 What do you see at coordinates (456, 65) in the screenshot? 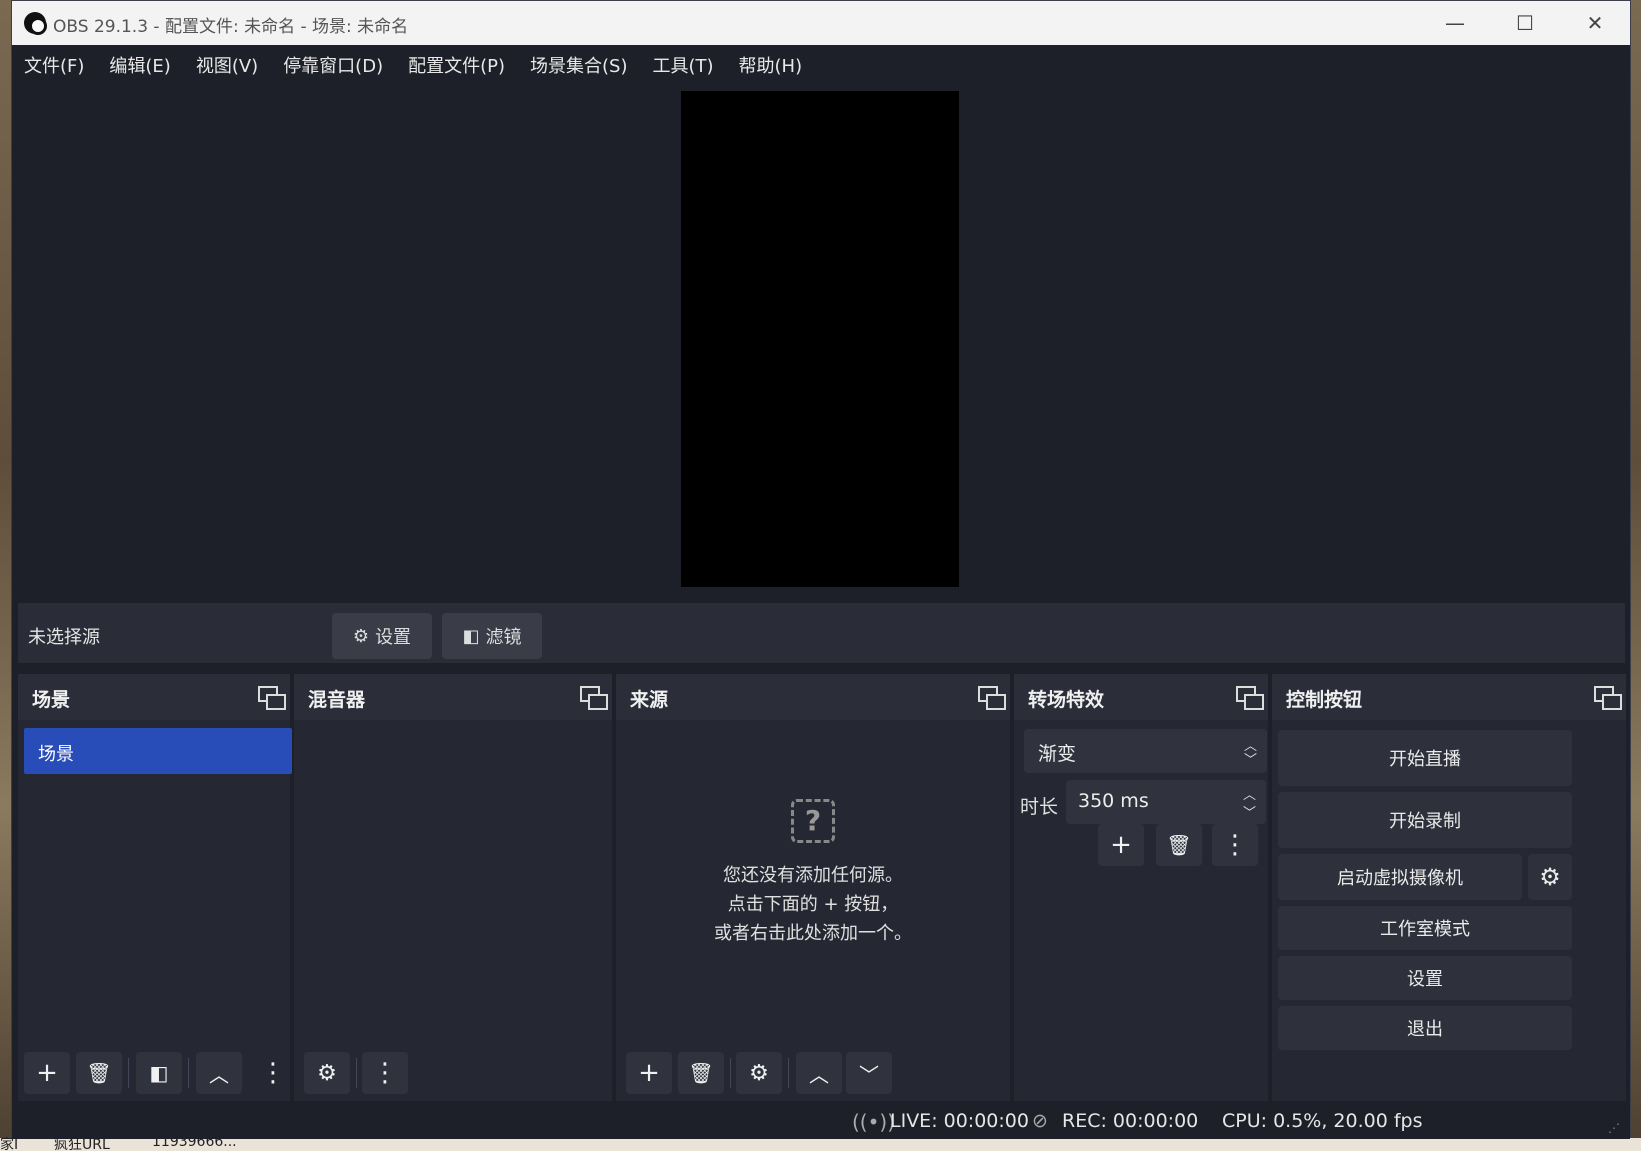
I see `menu-profile: 配置文件(P)` at bounding box center [456, 65].